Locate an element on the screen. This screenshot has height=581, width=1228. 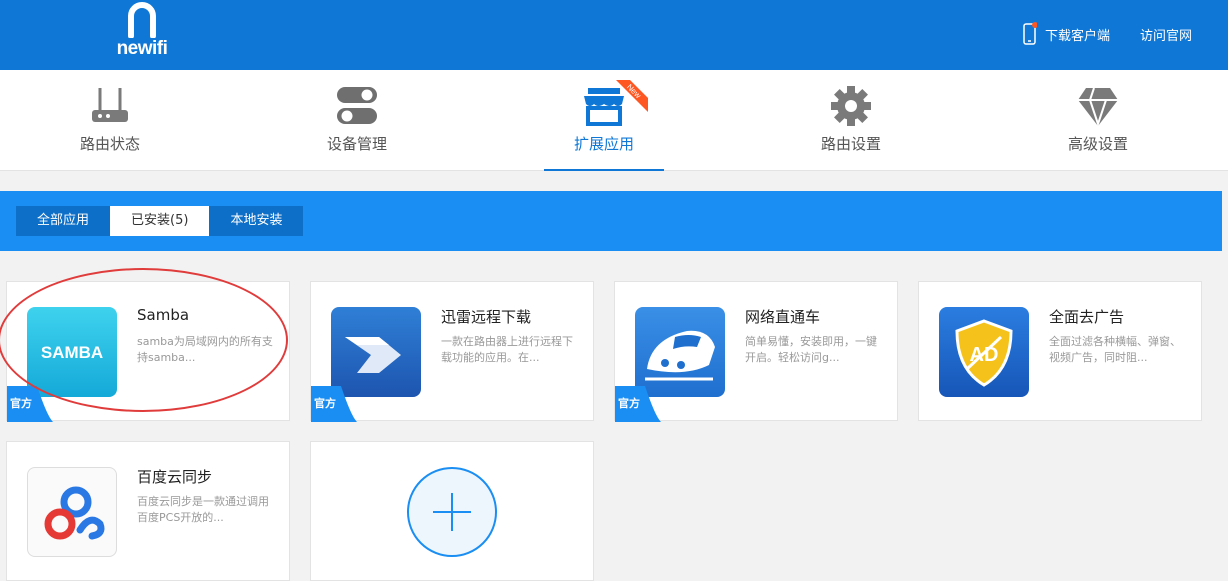
samba-icon: SAMBA is located at coordinates (72, 352).